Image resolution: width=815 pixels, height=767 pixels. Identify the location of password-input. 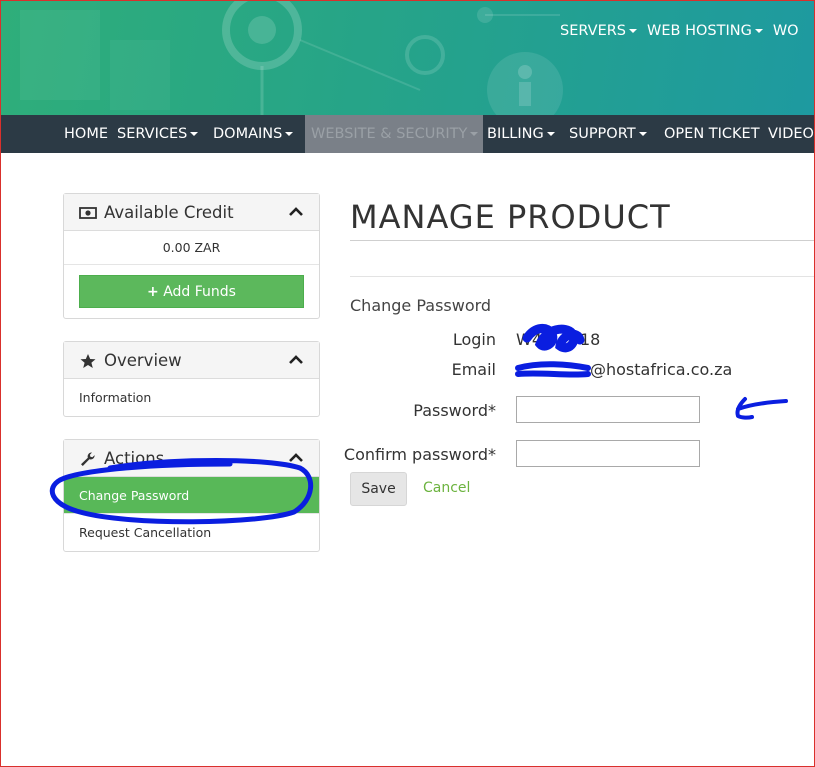
(608, 409).